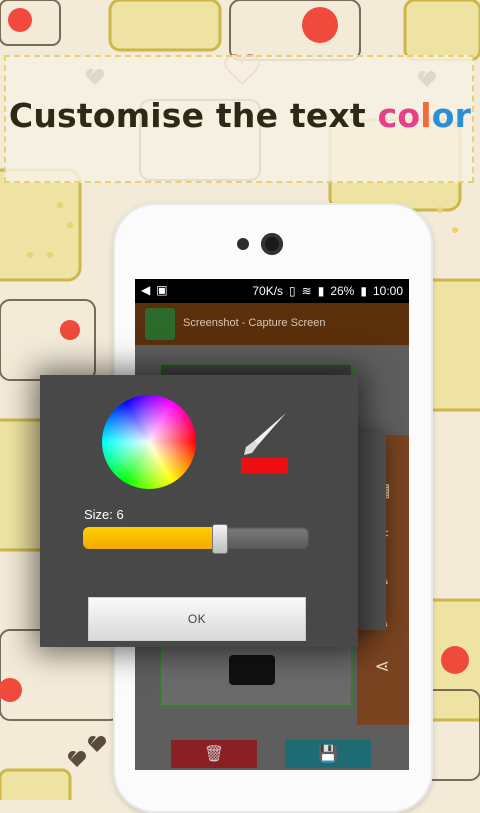 The image size is (480, 813). What do you see at coordinates (162, 290) in the screenshot?
I see `android-icon: ▣` at bounding box center [162, 290].